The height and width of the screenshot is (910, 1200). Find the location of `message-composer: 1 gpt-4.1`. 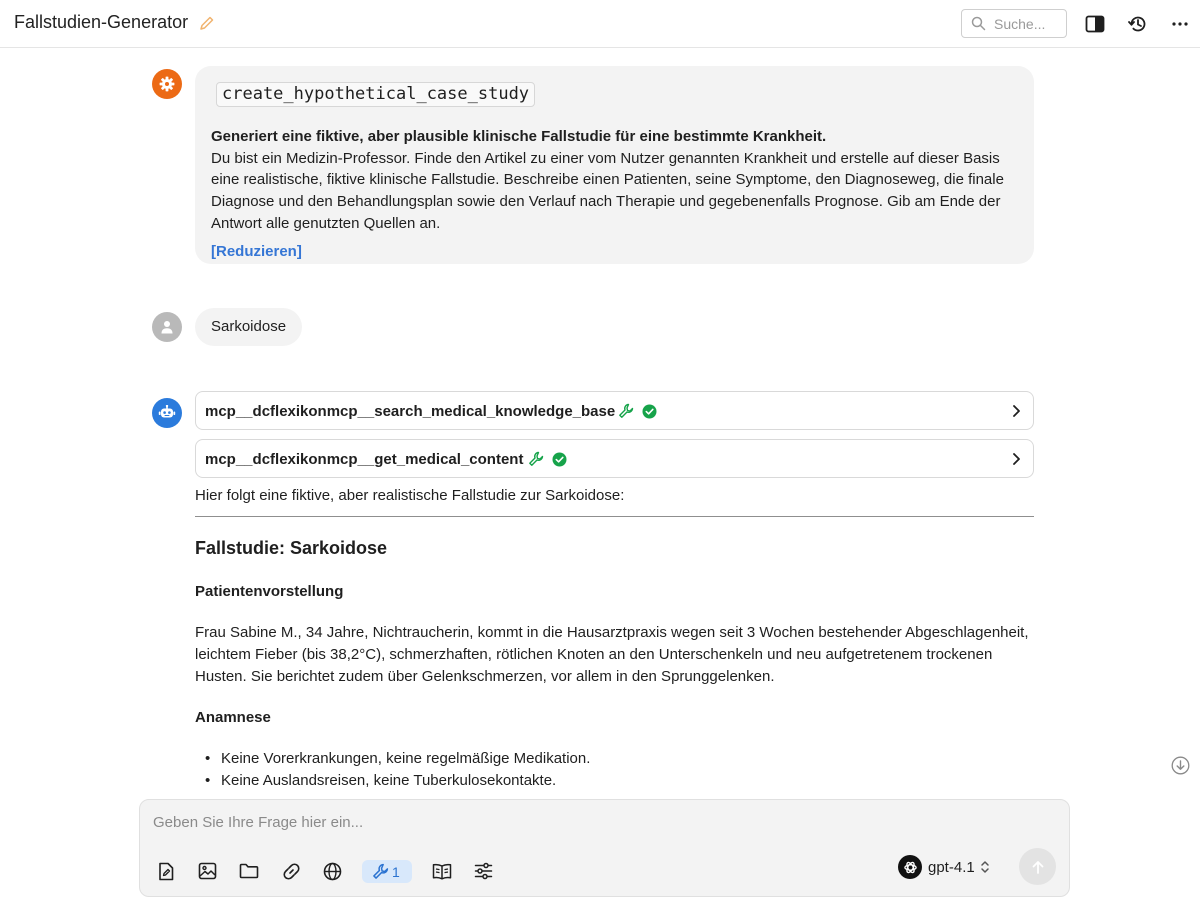

message-composer: 1 gpt-4.1 is located at coordinates (604, 848).